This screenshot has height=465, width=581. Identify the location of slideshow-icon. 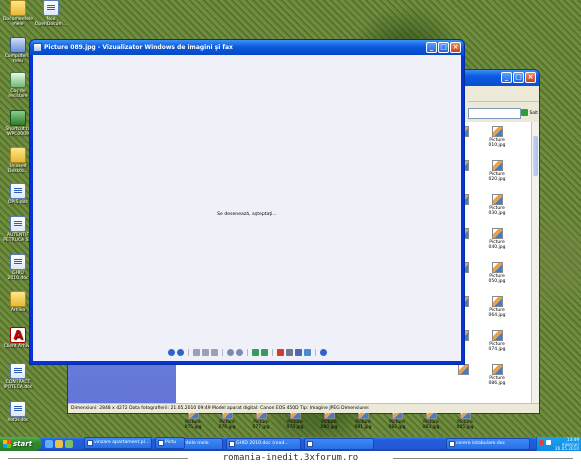
(214, 352).